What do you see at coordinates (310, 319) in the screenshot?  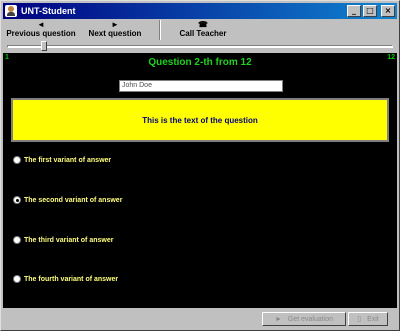 I see `get-evaluation-label: Get evaluation` at bounding box center [310, 319].